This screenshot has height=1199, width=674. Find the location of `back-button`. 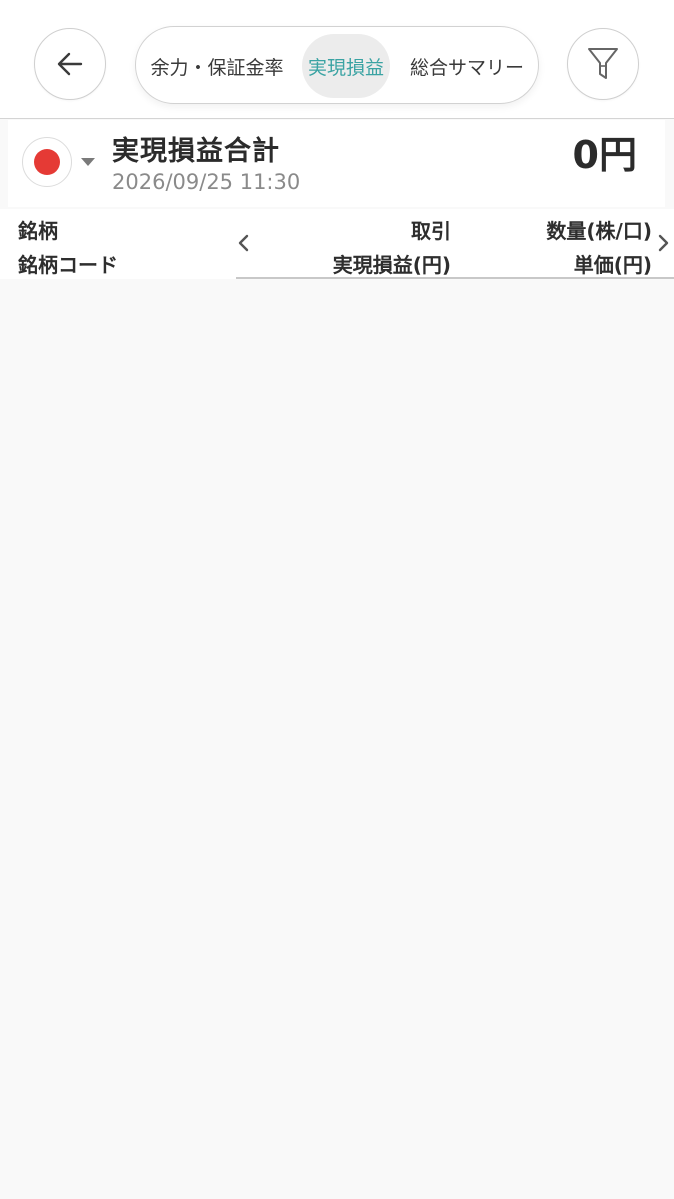

back-button is located at coordinates (70, 64).